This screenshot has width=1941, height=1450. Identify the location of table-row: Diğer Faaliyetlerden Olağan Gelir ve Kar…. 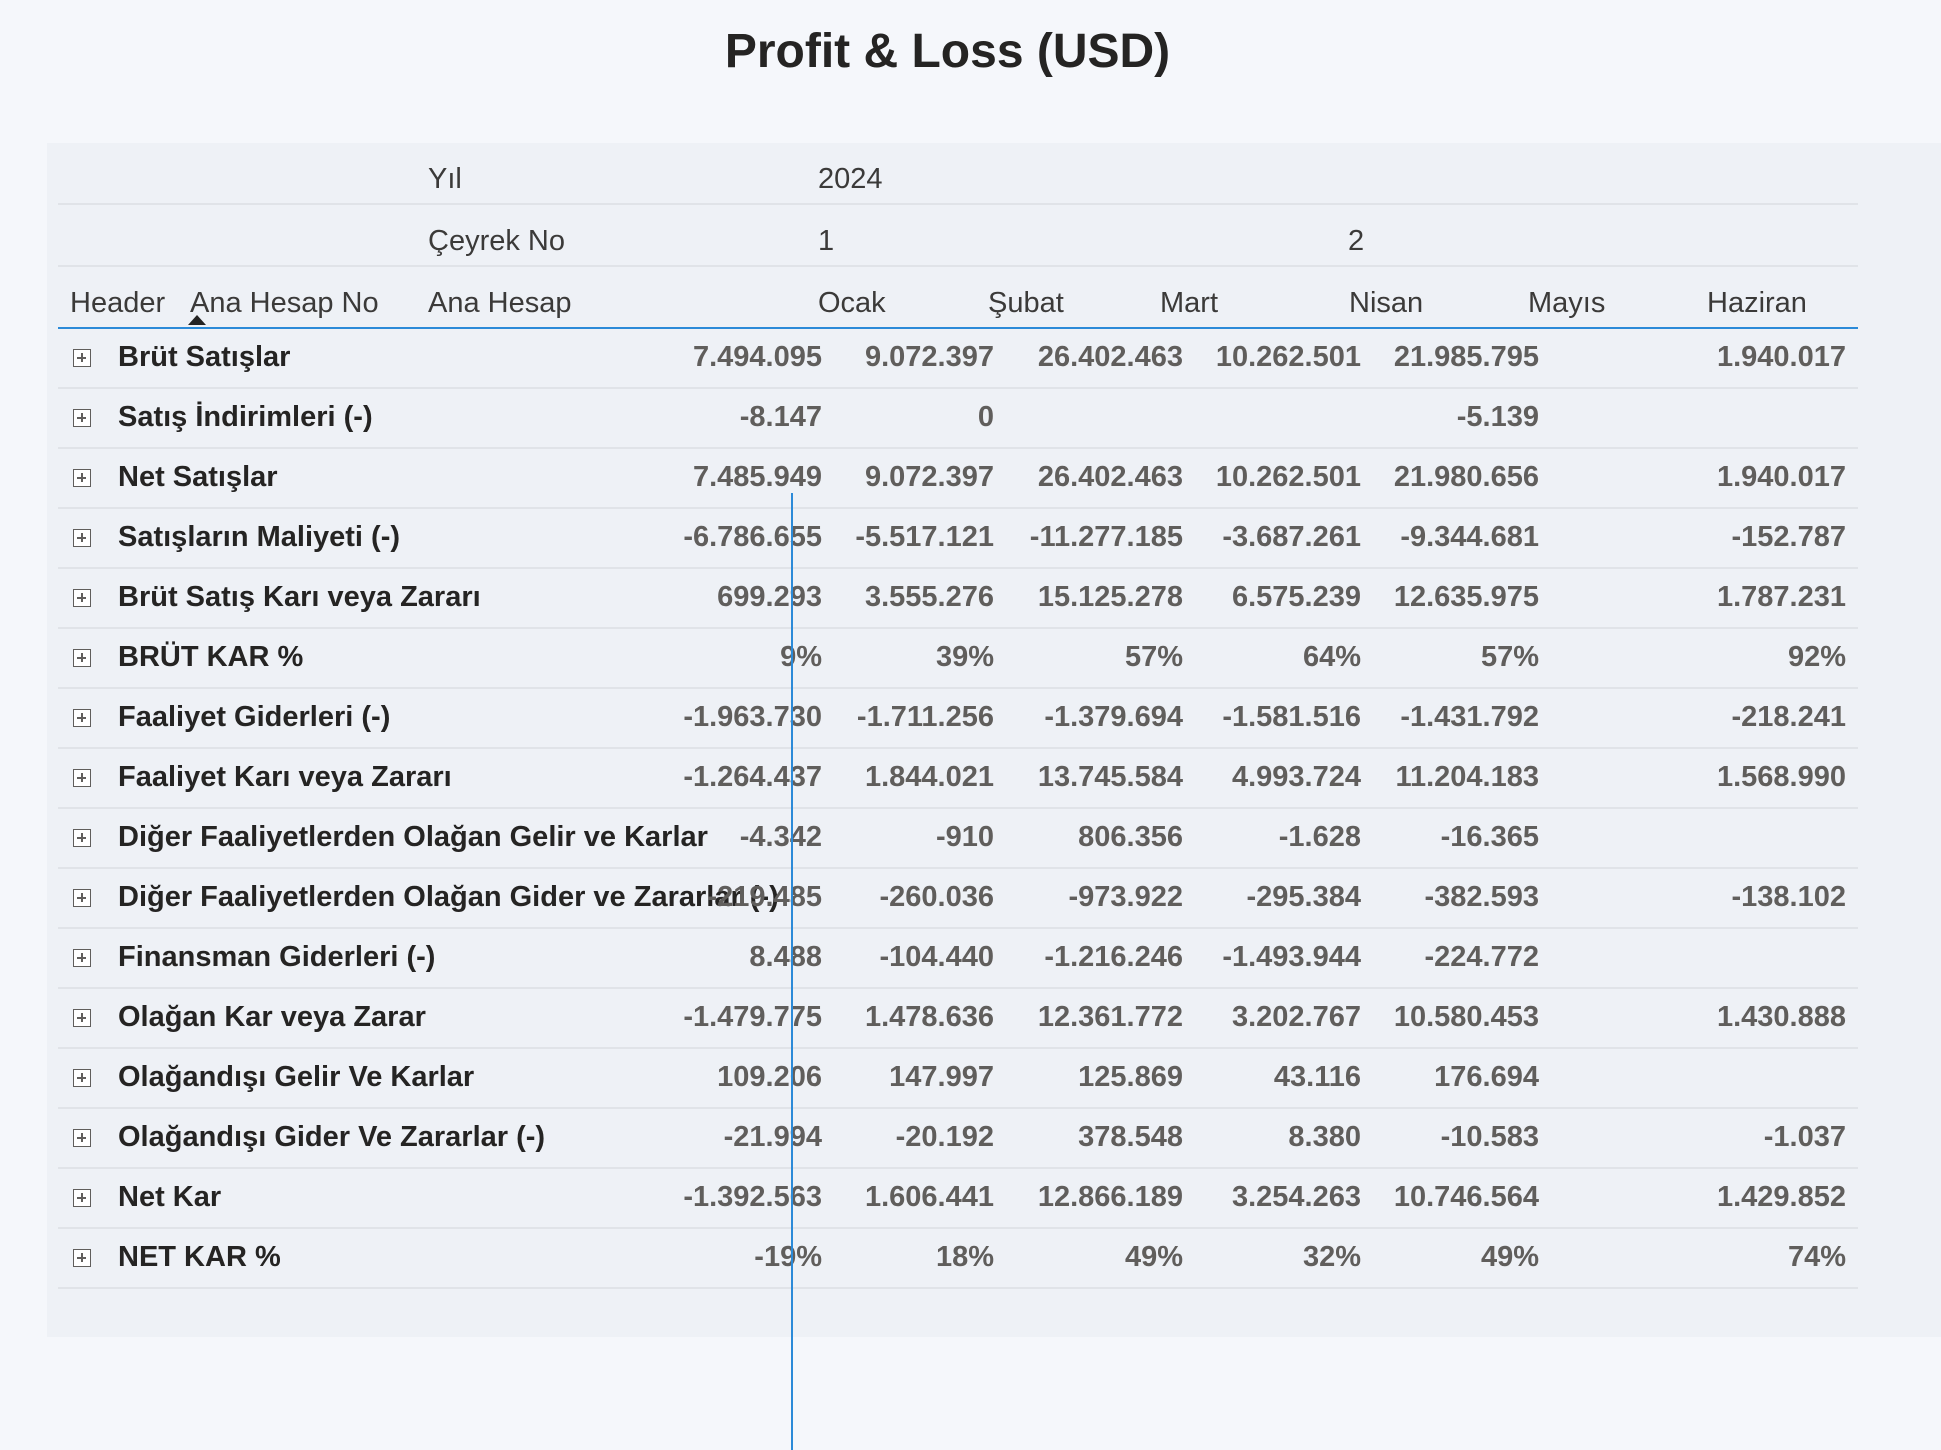
(958, 839).